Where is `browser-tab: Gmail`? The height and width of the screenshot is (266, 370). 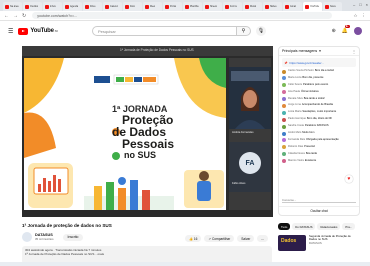
browser-tab: Gmail is located at coordinates (292, 6).